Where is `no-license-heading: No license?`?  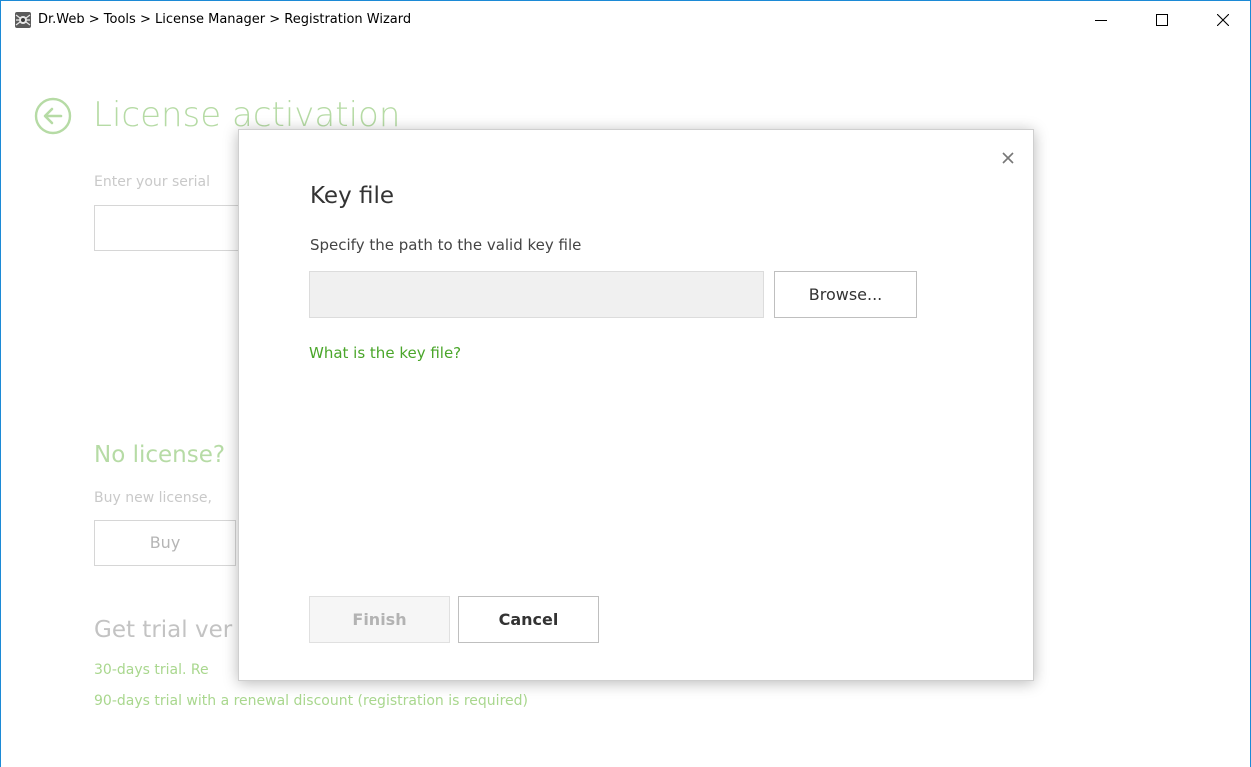 no-license-heading: No license? is located at coordinates (160, 455).